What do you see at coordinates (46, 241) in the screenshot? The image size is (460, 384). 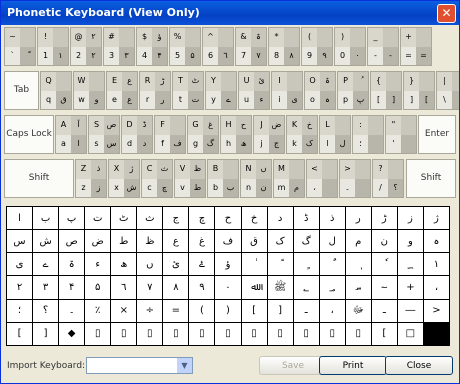 I see `character-cell: ش` at bounding box center [46, 241].